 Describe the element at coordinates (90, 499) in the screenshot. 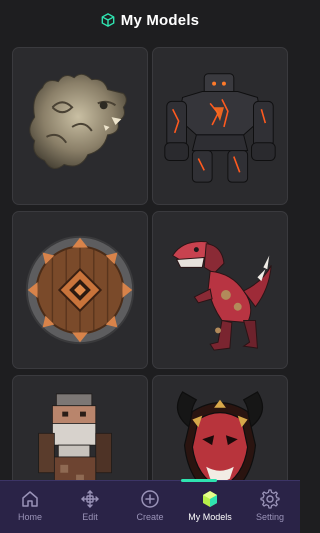

I see `move-arrows-icon` at that location.